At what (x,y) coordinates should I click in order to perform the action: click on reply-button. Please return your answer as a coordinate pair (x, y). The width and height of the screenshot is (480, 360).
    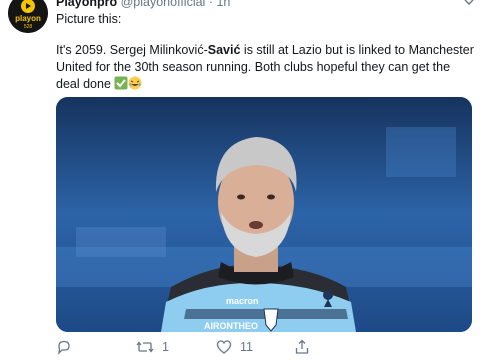
    Looking at the image, I should click on (68, 347).